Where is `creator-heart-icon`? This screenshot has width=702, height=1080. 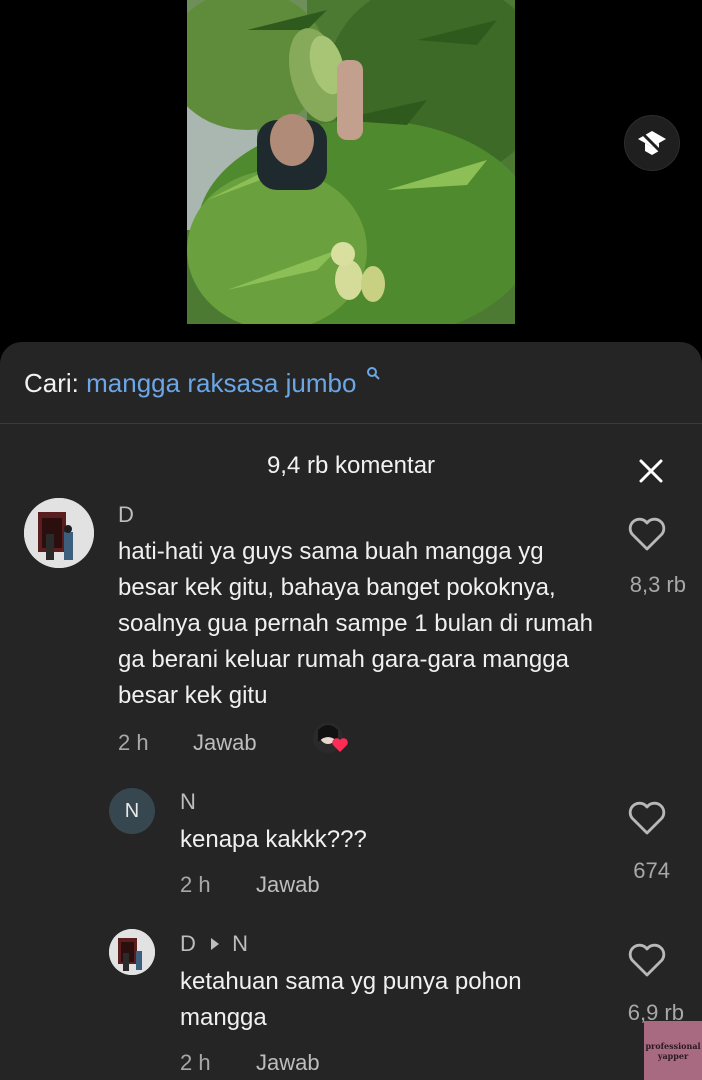 creator-heart-icon is located at coordinates (330, 738).